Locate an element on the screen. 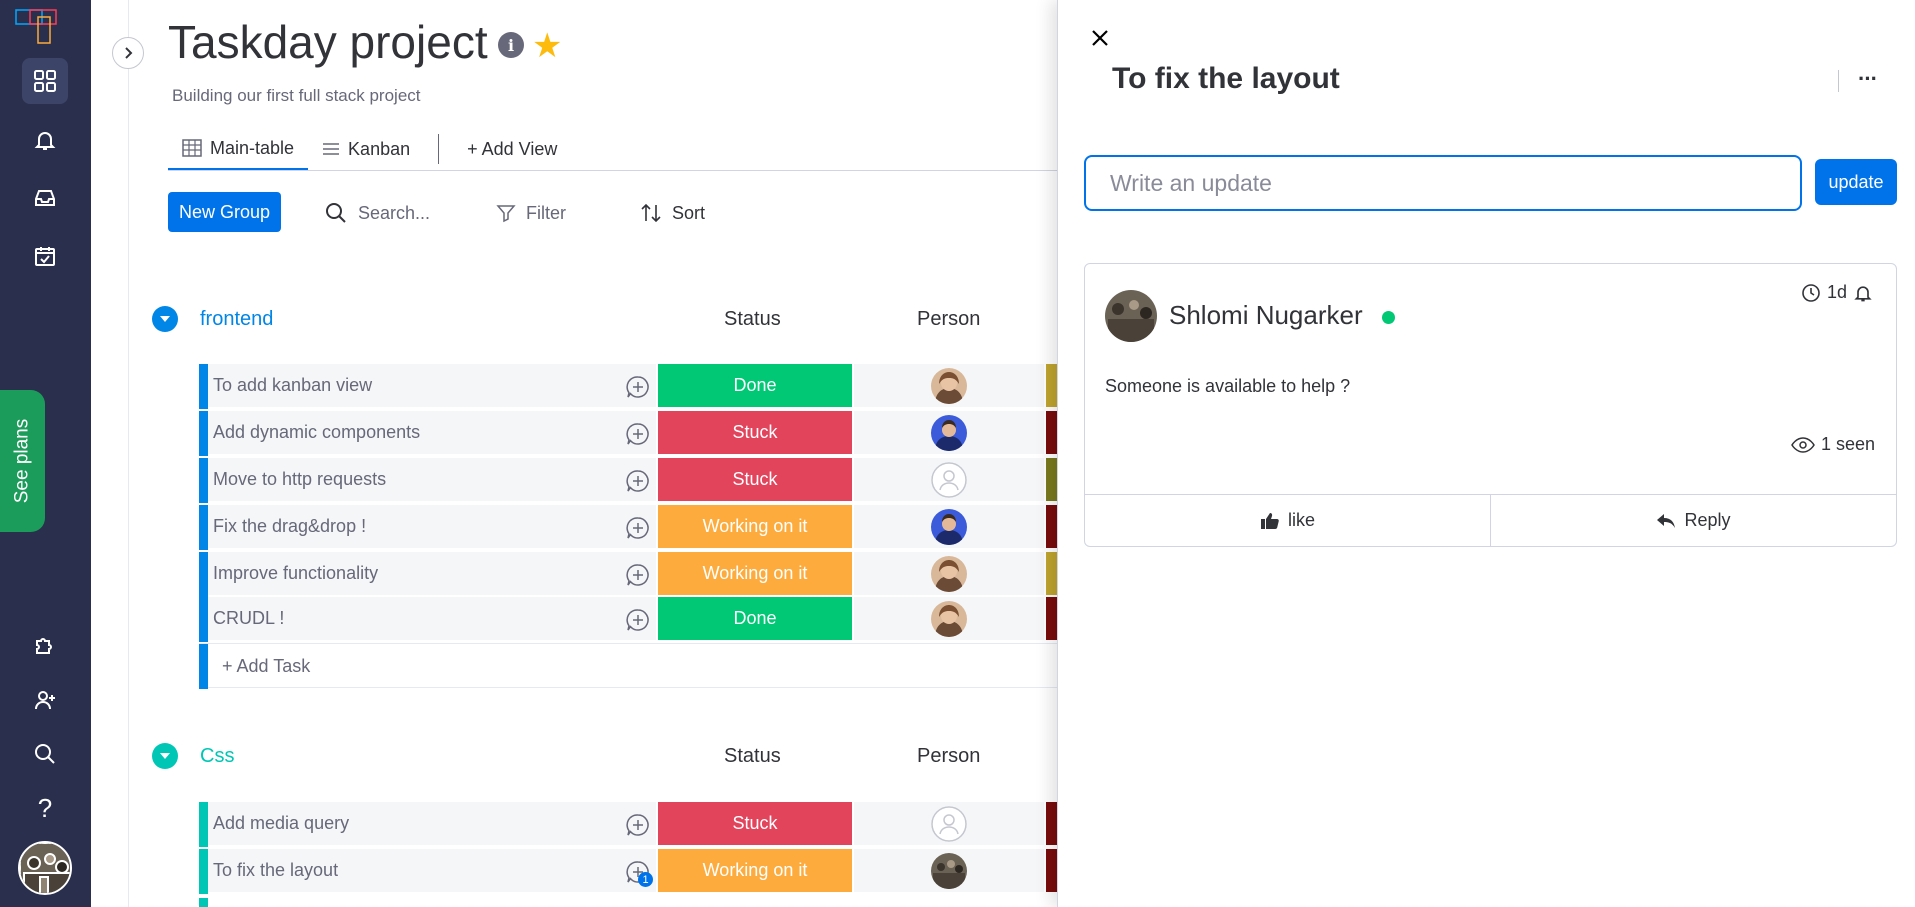  info-icon: i is located at coordinates (511, 45).